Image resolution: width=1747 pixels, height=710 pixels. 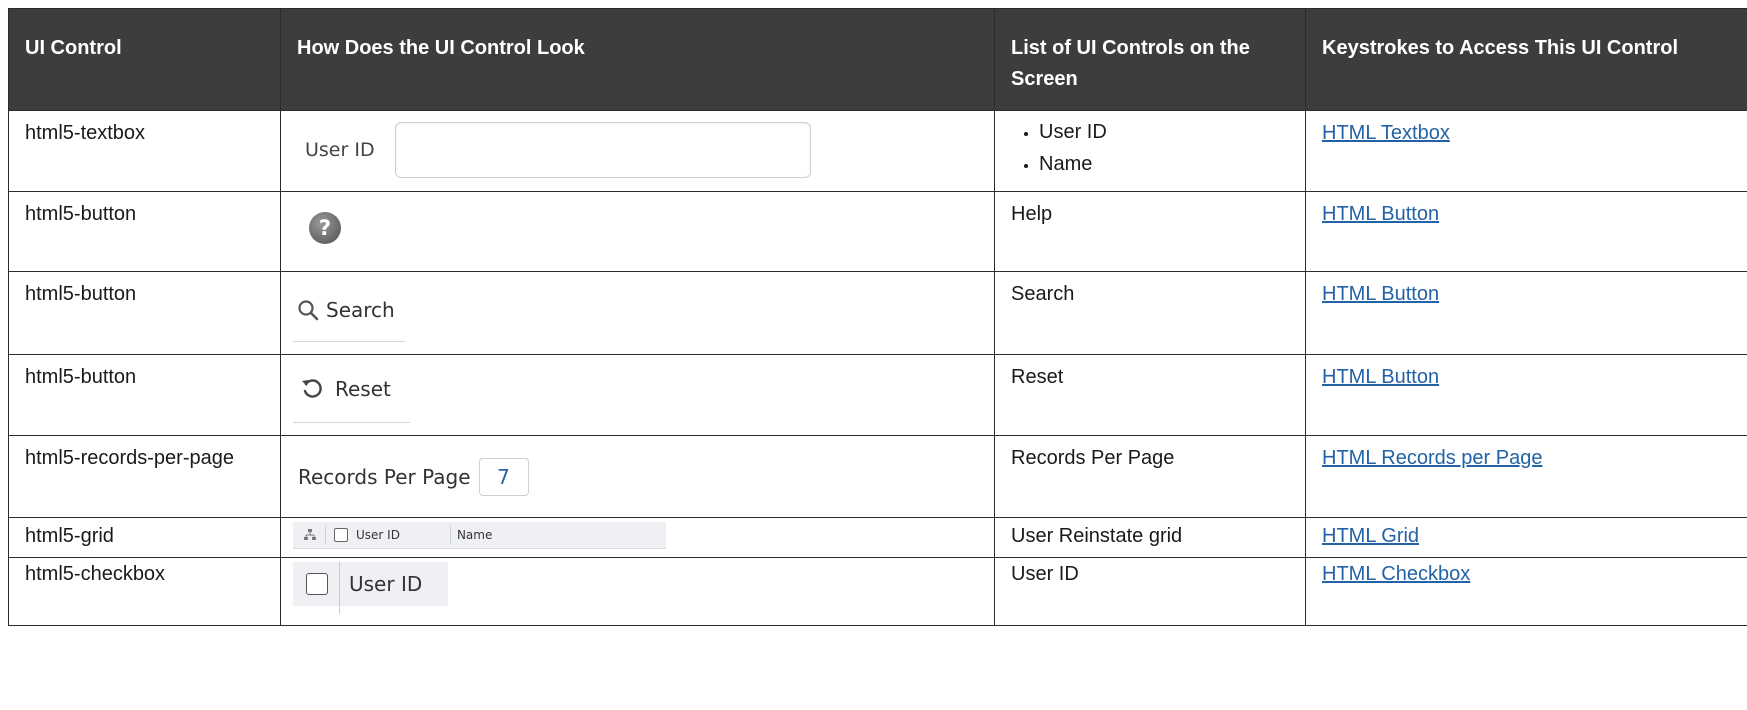 I want to click on keystroke-cell: HTML Textbox, so click(x=1526, y=151).